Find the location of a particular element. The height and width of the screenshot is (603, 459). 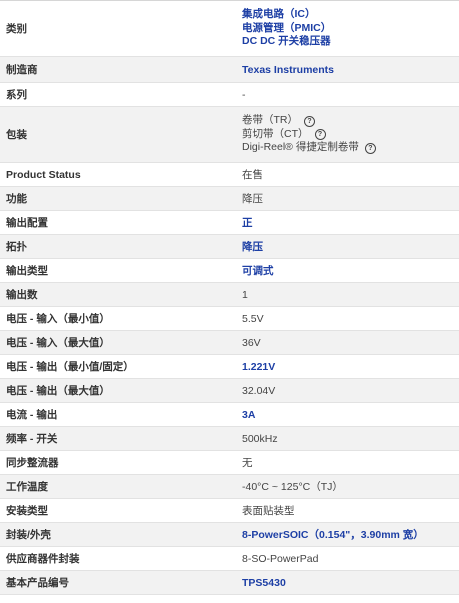

attr-row-vin-max: 电压 - 输入（最大值） 36V is located at coordinates (229, 343).